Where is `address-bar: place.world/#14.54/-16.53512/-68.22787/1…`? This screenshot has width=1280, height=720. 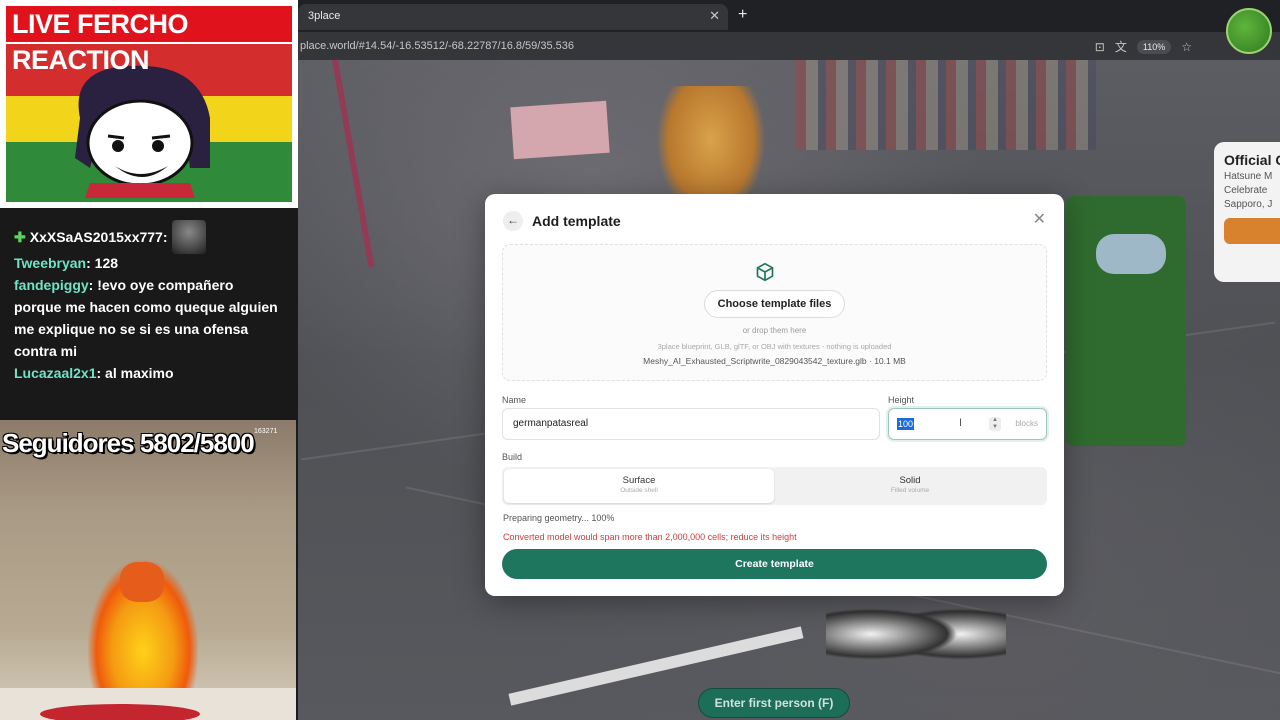 address-bar: place.world/#14.54/-16.53512/-68.22787/1… is located at coordinates (788, 46).